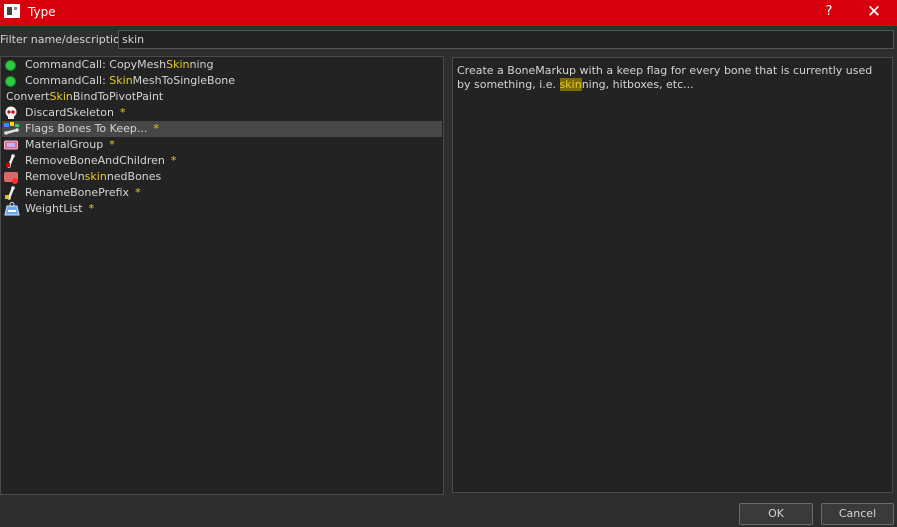 This screenshot has width=897, height=527. What do you see at coordinates (857, 514) in the screenshot?
I see `cancel-button: Cancel` at bounding box center [857, 514].